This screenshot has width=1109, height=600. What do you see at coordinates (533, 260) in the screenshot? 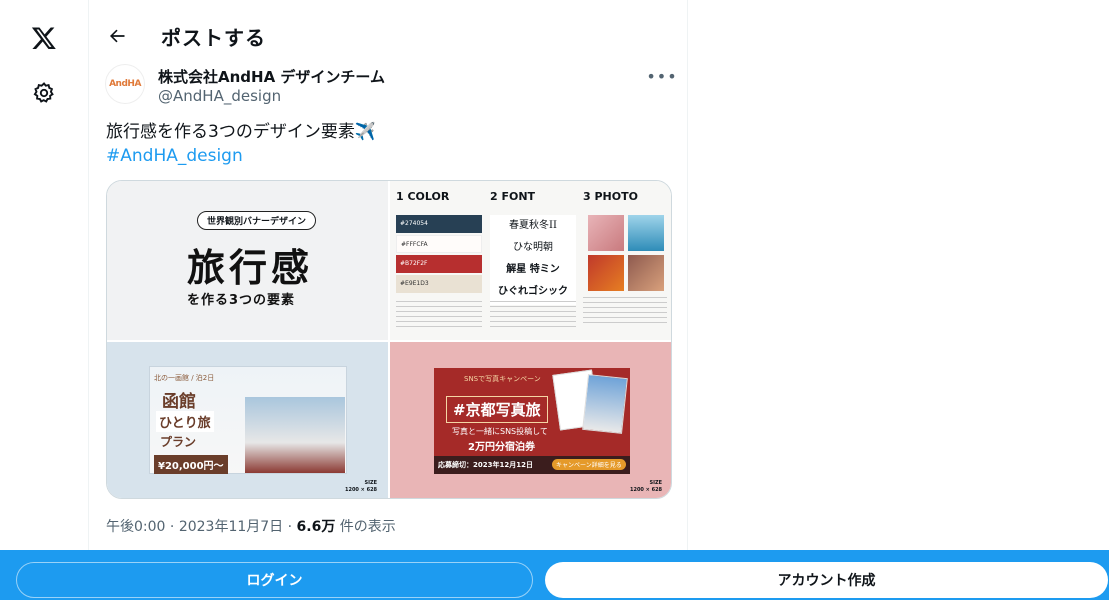
I see `font-samples: 春夏秋冬II ひな明朝 解星 特ミン ひぐれゴシック` at bounding box center [533, 260].